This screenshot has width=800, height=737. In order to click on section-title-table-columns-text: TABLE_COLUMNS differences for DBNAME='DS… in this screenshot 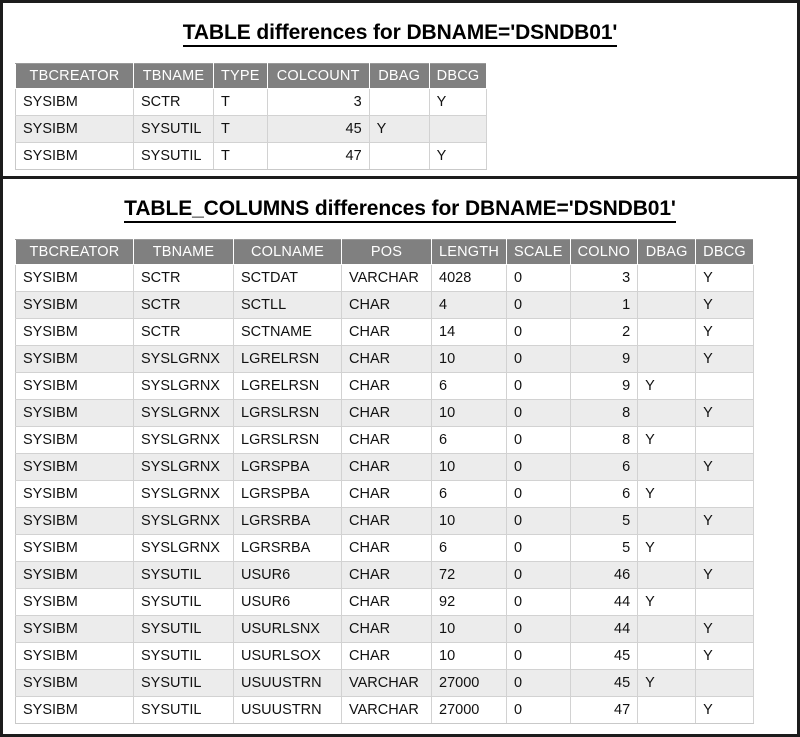, I will do `click(400, 210)`.